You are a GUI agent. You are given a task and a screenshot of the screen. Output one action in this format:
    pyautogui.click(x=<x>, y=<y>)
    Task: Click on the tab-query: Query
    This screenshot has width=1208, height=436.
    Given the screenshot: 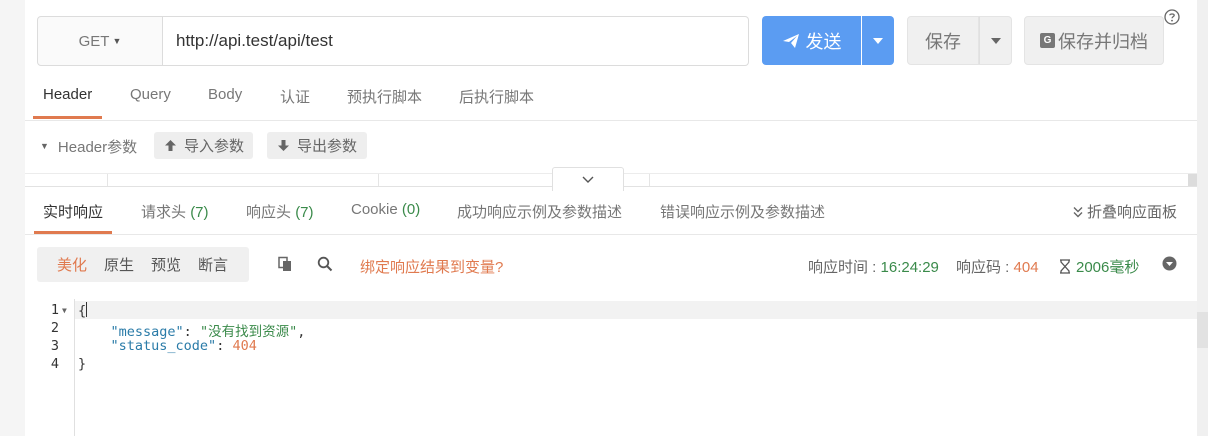 What is the action you would take?
    pyautogui.click(x=150, y=94)
    